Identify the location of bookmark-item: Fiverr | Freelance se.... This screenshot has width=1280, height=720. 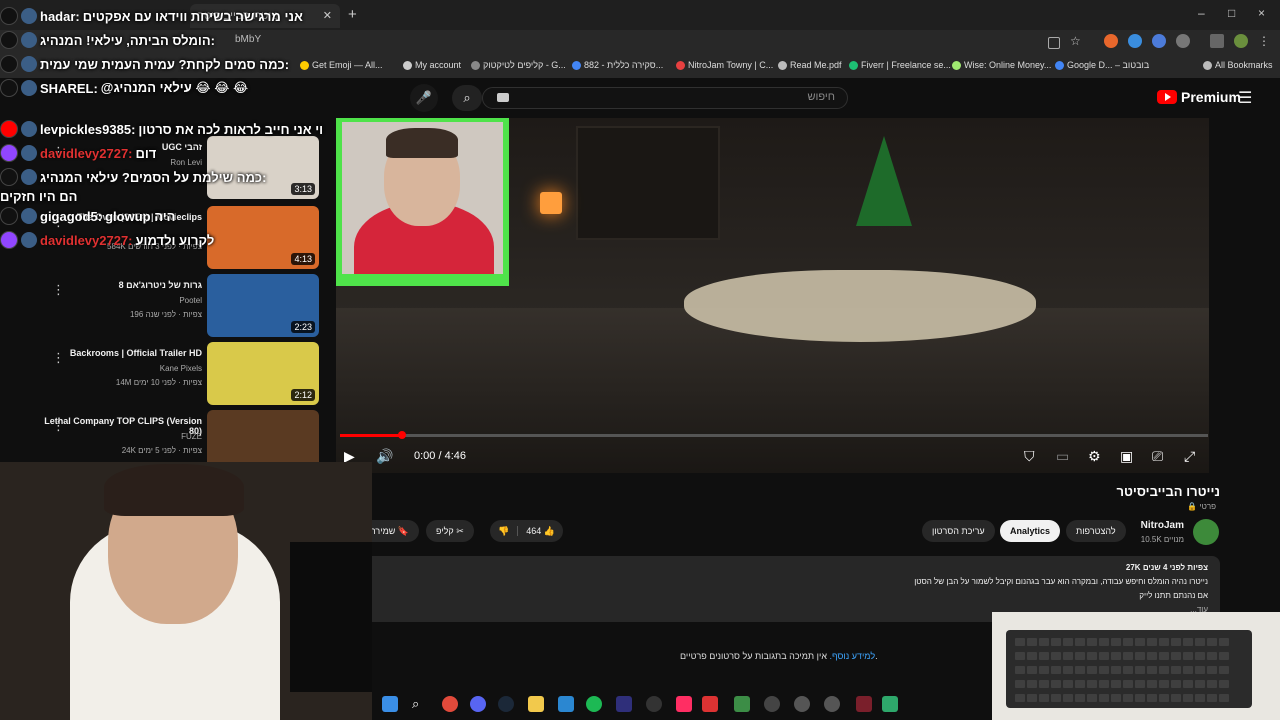
(900, 65).